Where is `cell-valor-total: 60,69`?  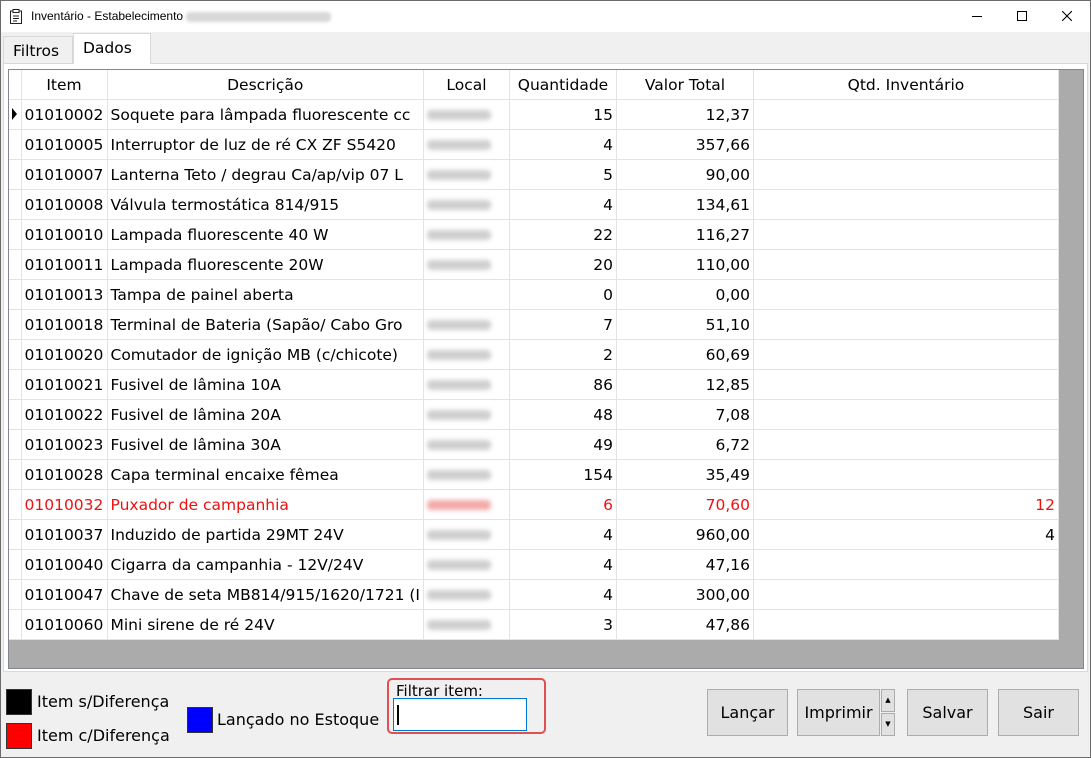
cell-valor-total: 60,69 is located at coordinates (685, 354).